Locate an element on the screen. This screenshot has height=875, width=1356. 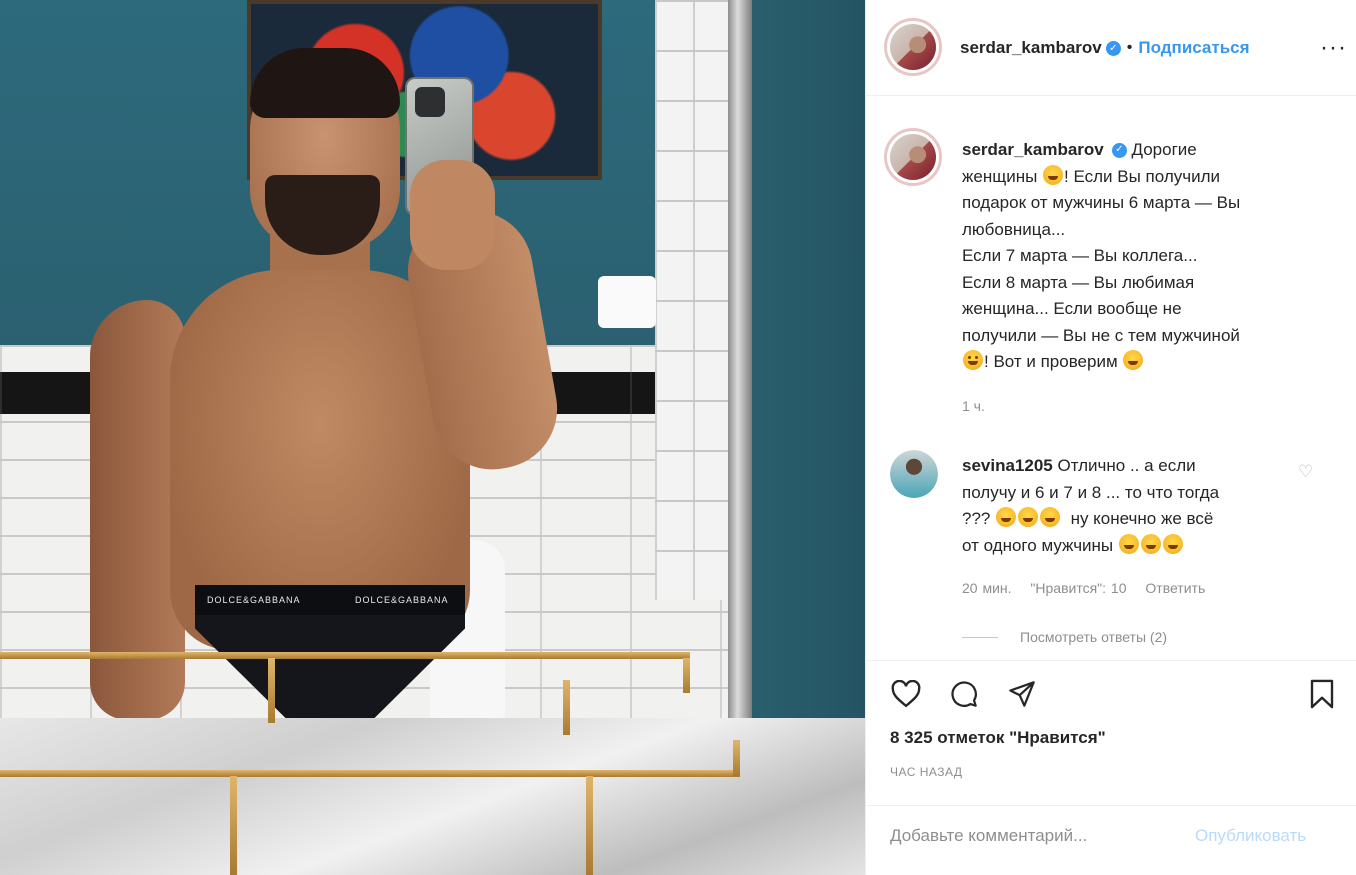
share-icon is located at coordinates (1022, 694).